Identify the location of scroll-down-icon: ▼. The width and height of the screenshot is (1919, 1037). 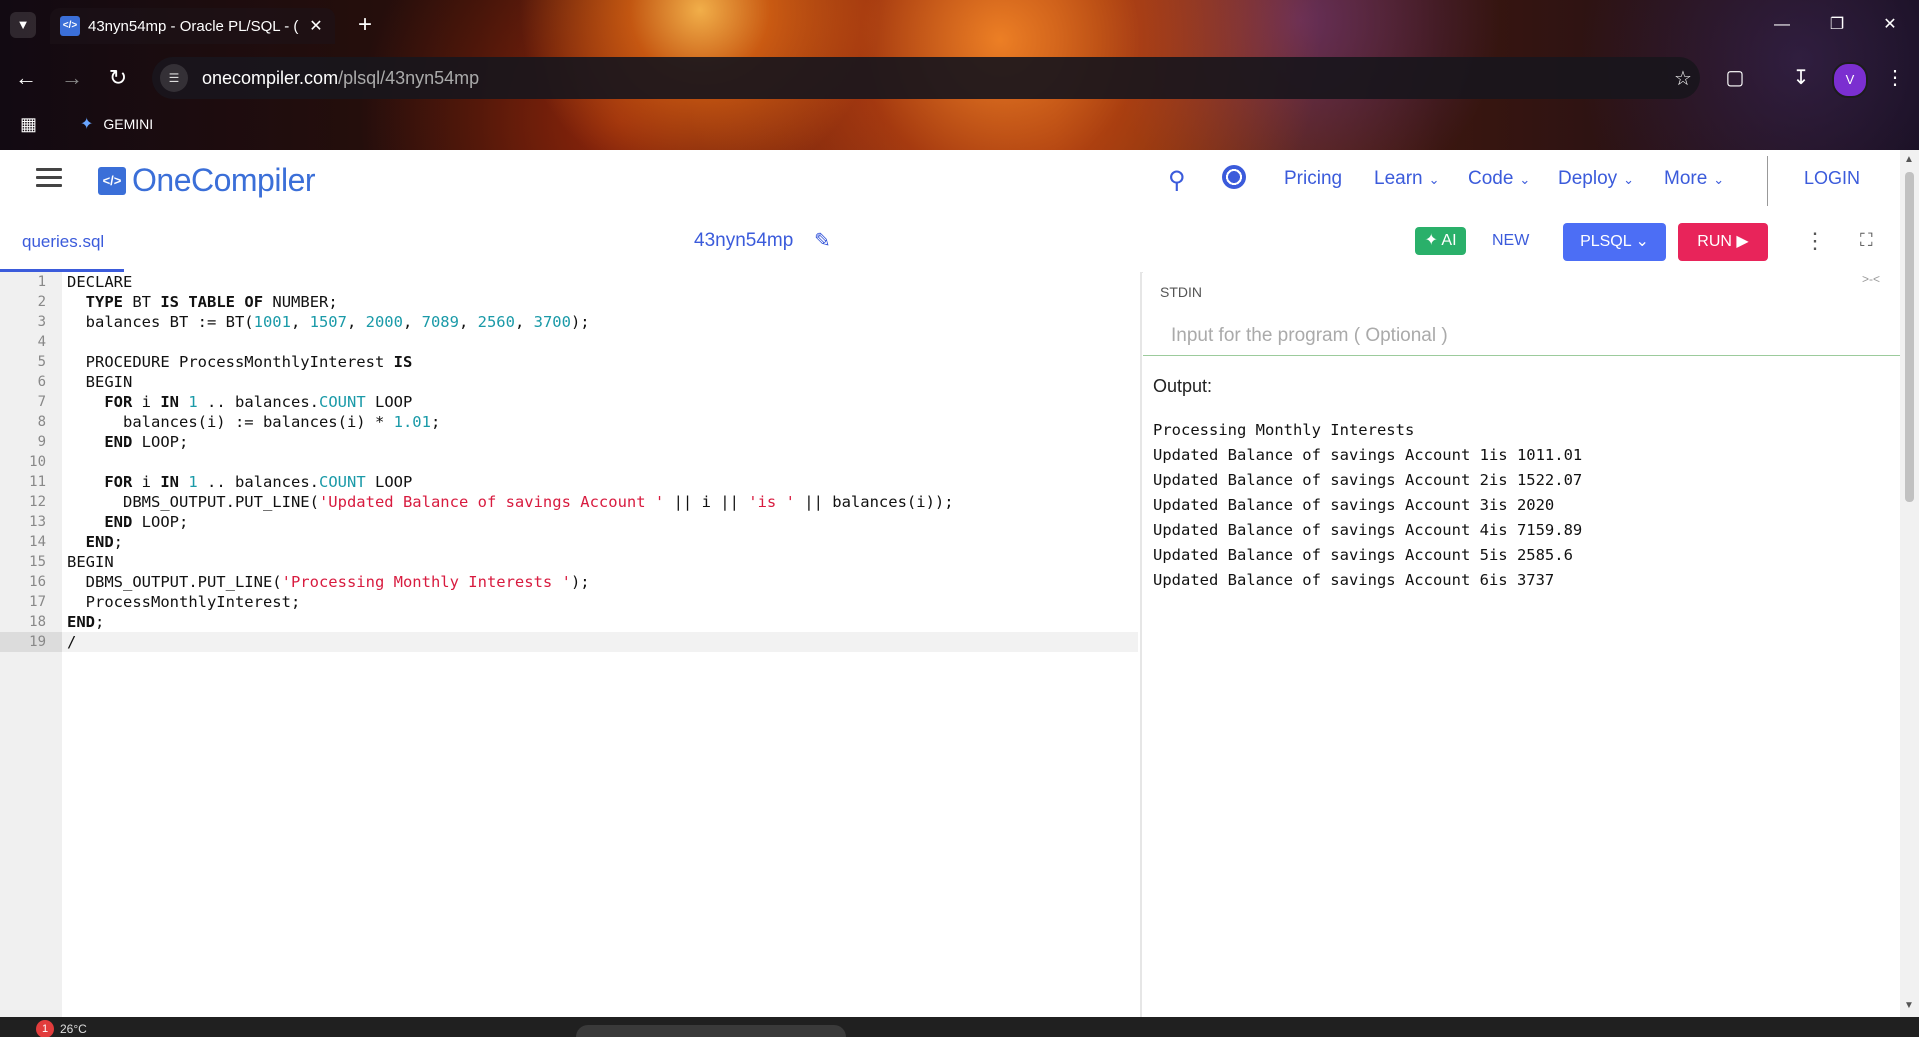
(1909, 1005).